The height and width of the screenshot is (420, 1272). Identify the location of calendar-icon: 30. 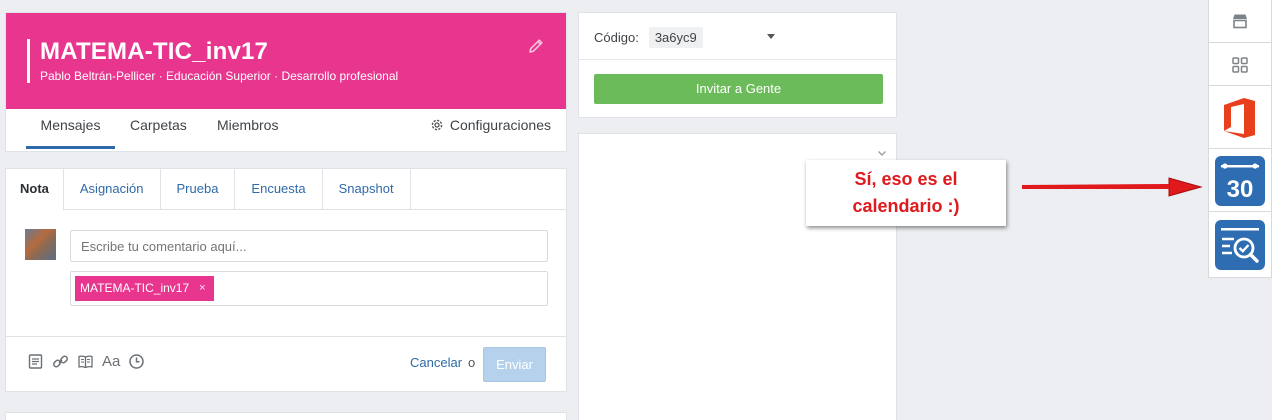
(1240, 180).